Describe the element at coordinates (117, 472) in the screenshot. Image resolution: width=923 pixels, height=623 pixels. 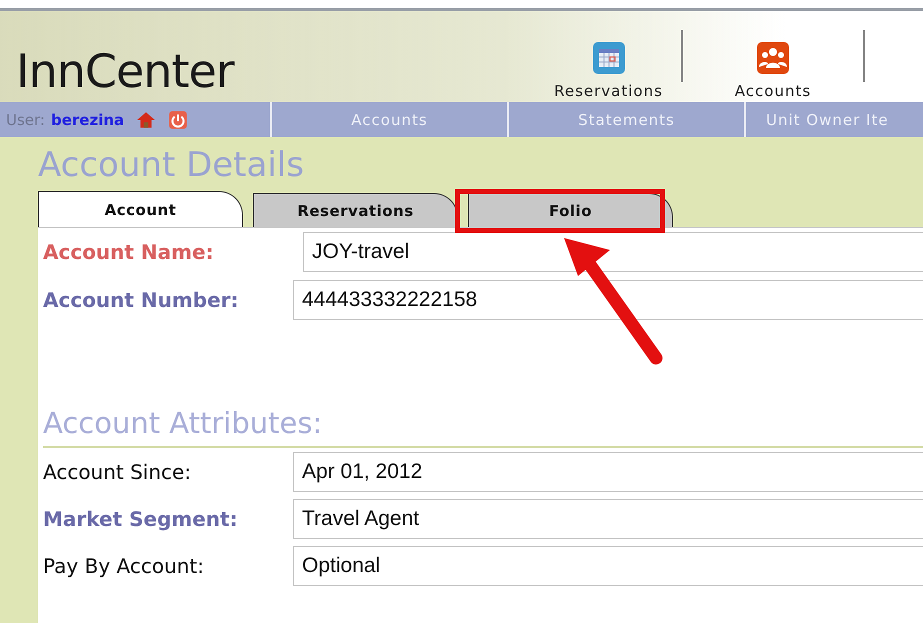
I see `field-label: Account Since:` at that location.